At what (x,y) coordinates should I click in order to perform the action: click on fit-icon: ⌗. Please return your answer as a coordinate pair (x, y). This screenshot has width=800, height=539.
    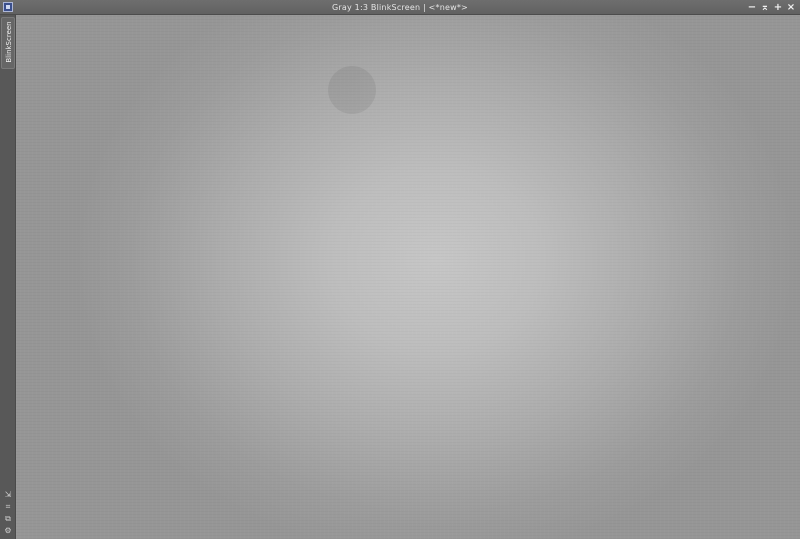
    Looking at the image, I should click on (8, 506).